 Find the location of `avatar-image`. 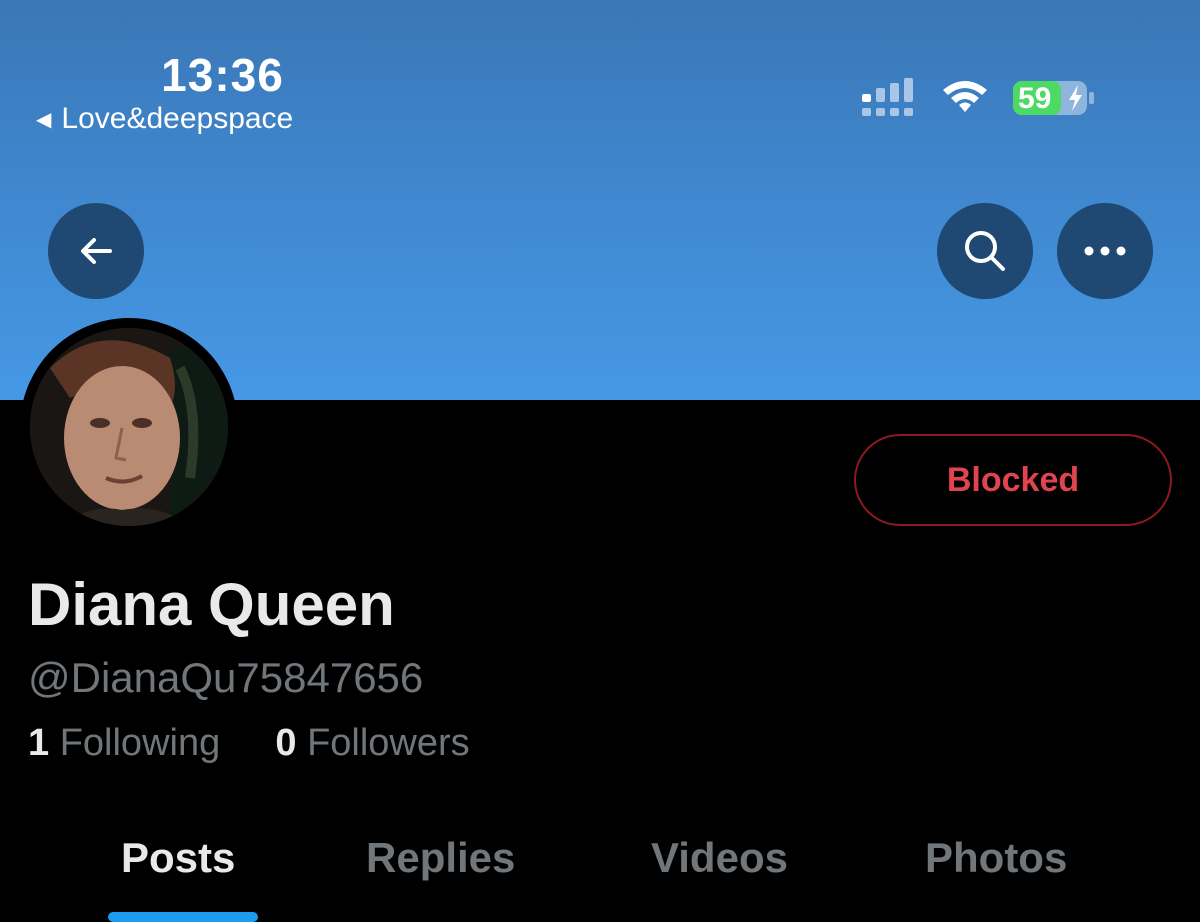

avatar-image is located at coordinates (129, 427).